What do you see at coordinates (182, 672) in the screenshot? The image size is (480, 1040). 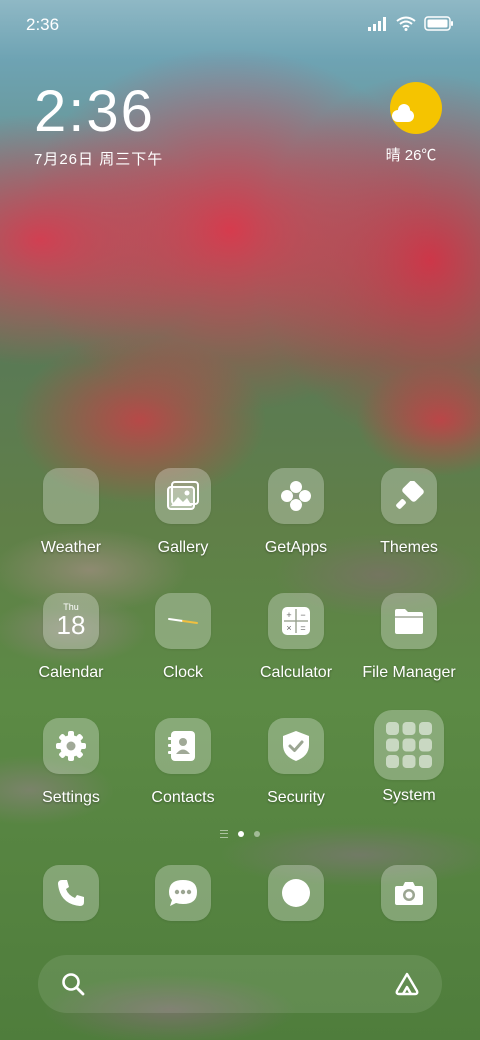 I see `app-label: Clock` at bounding box center [182, 672].